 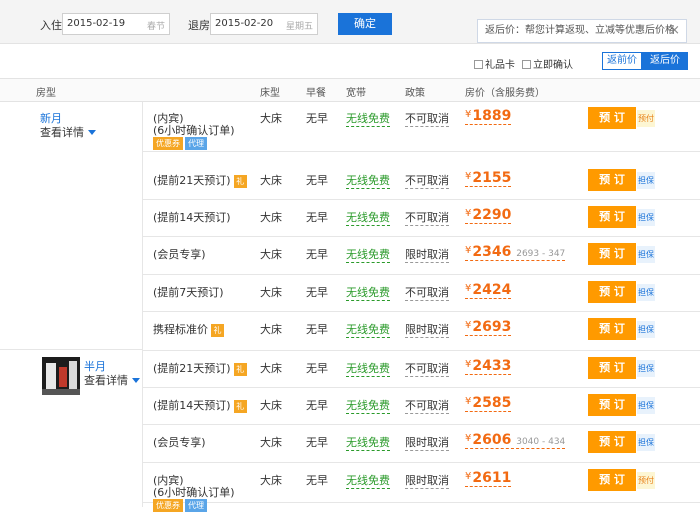 I want to click on col-breakfast: 早餐, so click(x=316, y=93).